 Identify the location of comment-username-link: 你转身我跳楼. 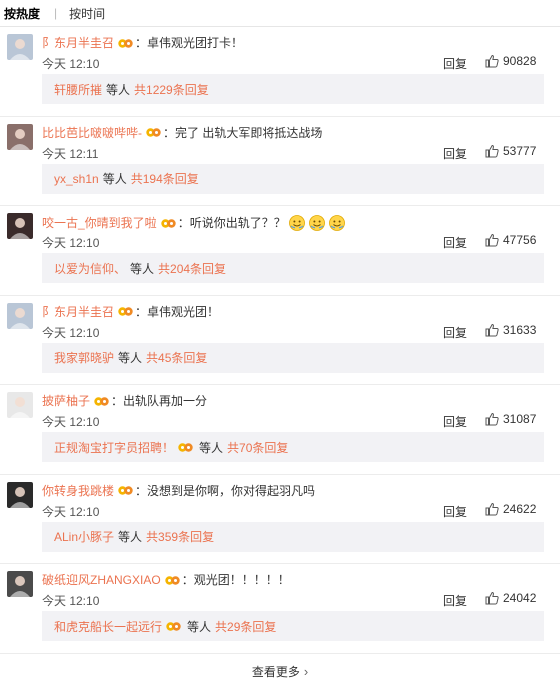
(78, 491).